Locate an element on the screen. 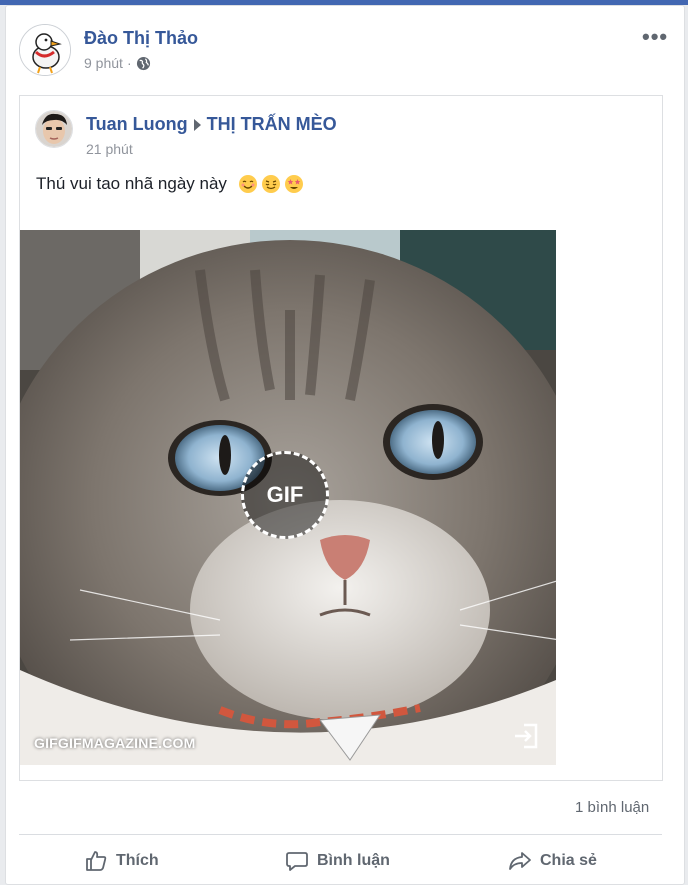  like-button: Thích is located at coordinates (121, 861).